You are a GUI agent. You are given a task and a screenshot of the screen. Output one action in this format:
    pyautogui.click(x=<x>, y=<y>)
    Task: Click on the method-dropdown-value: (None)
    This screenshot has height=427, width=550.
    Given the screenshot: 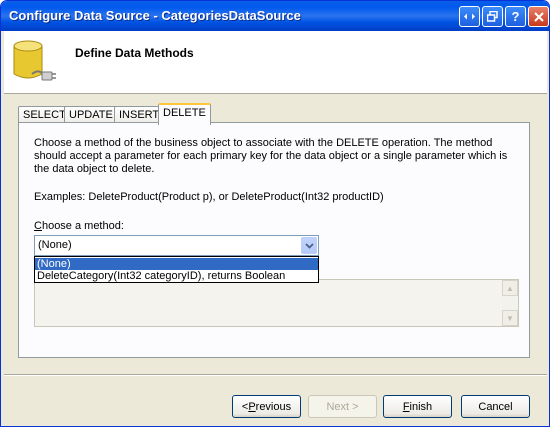 What is the action you would take?
    pyautogui.click(x=55, y=245)
    